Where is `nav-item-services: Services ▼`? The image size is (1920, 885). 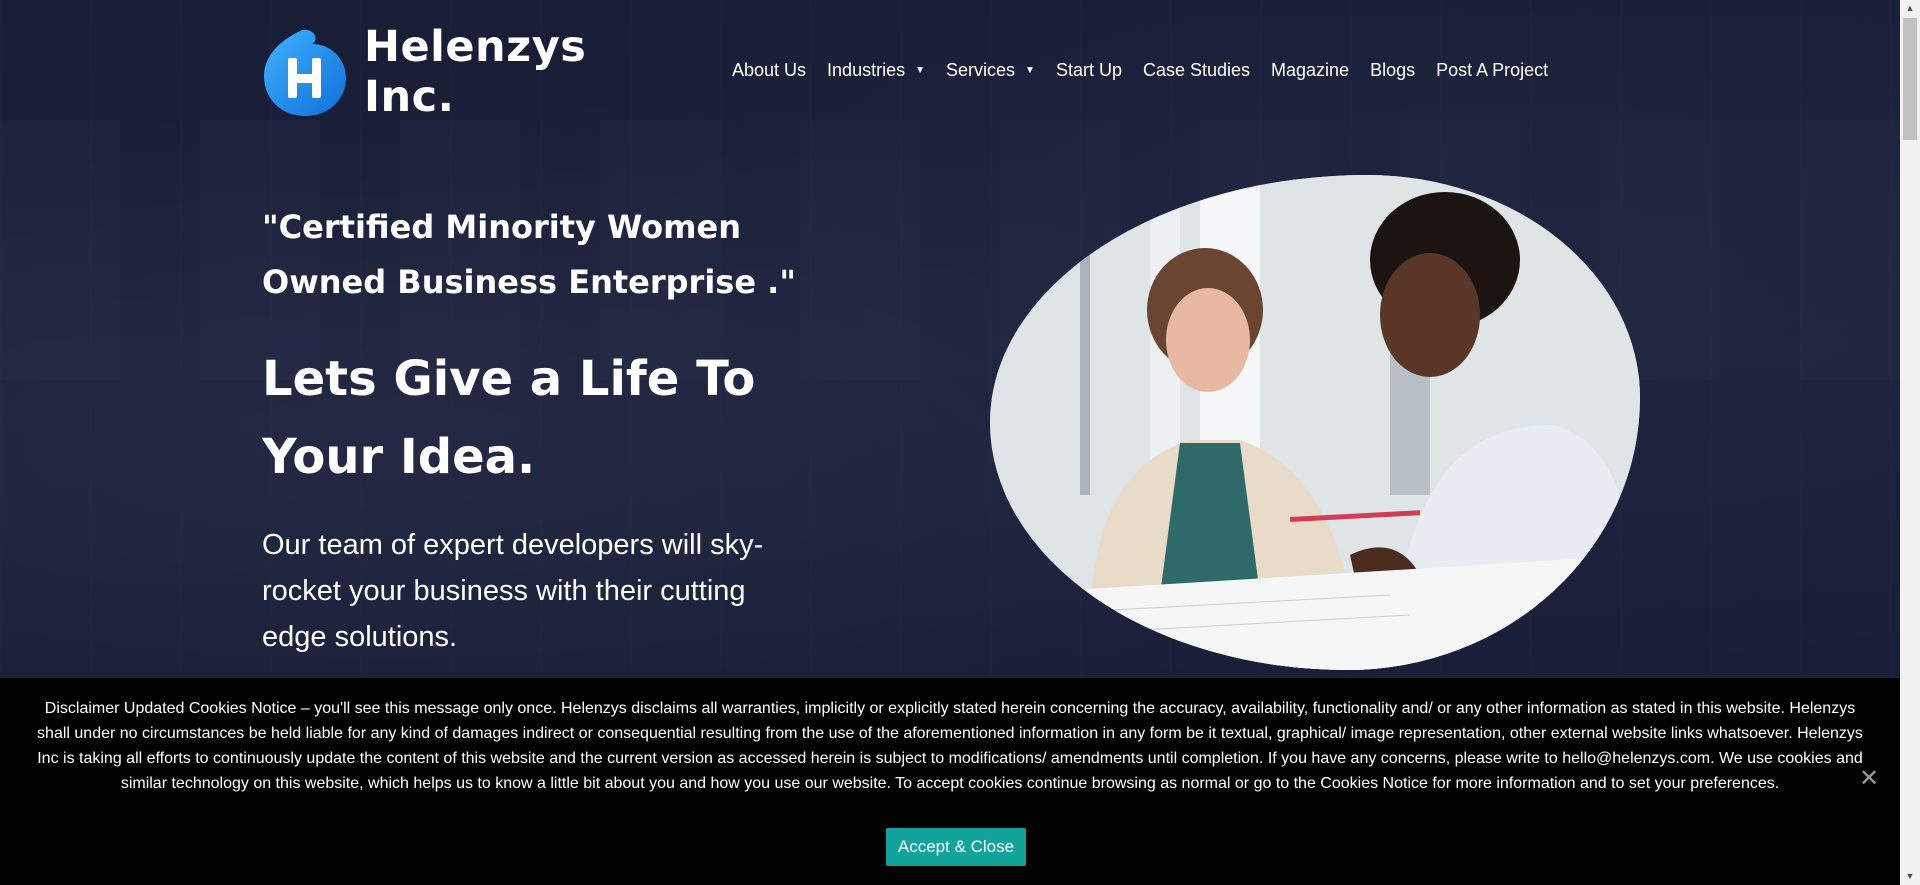
nav-item-services: Services ▼ is located at coordinates (990, 70).